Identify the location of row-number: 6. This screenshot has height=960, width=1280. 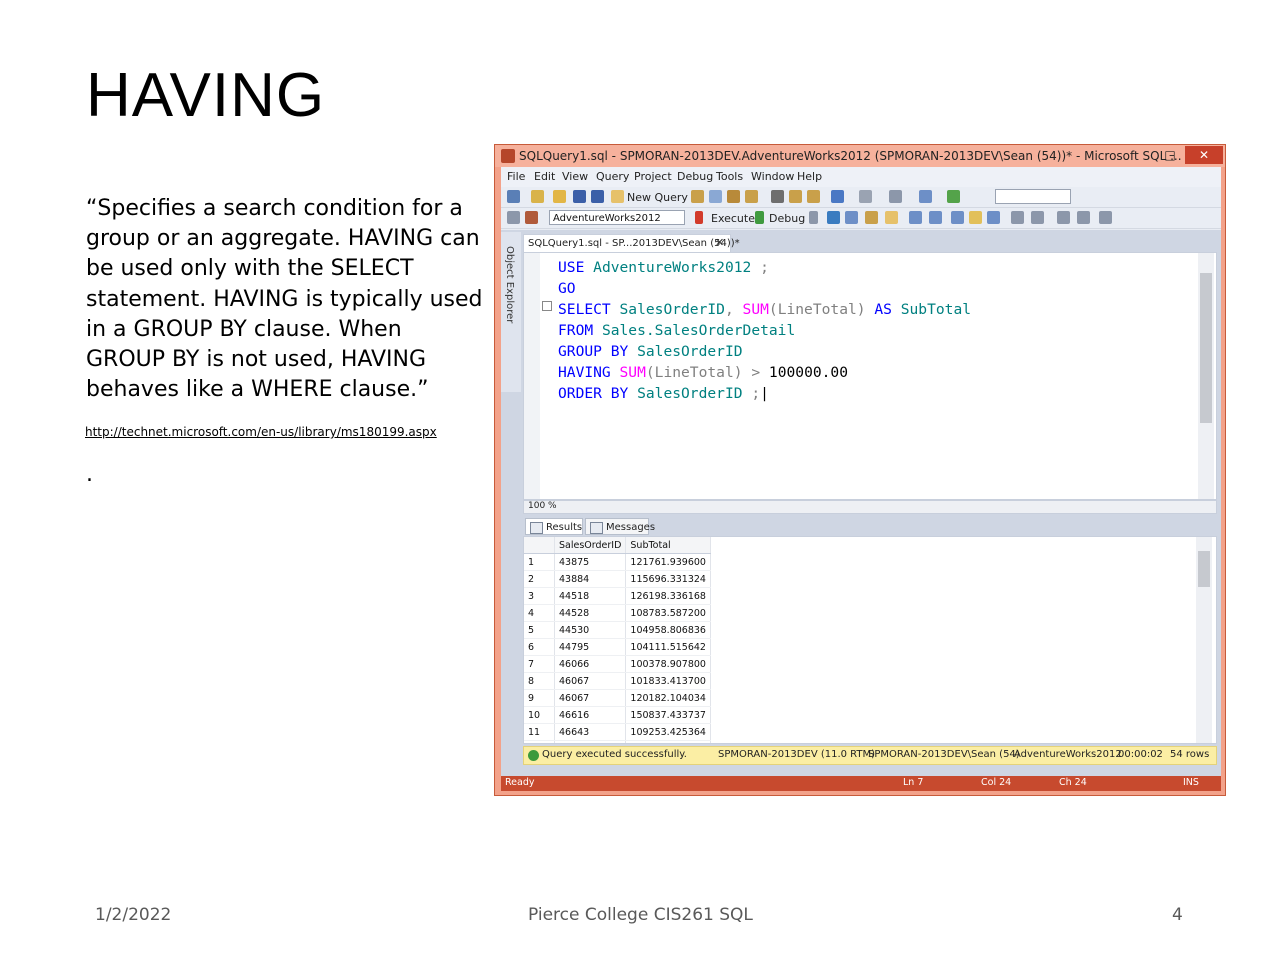
(539, 647).